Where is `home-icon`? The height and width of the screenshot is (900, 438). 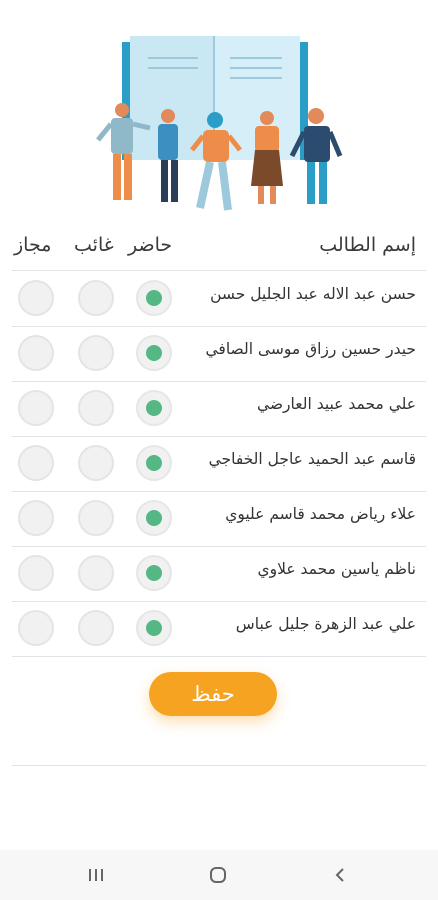 home-icon is located at coordinates (218, 875).